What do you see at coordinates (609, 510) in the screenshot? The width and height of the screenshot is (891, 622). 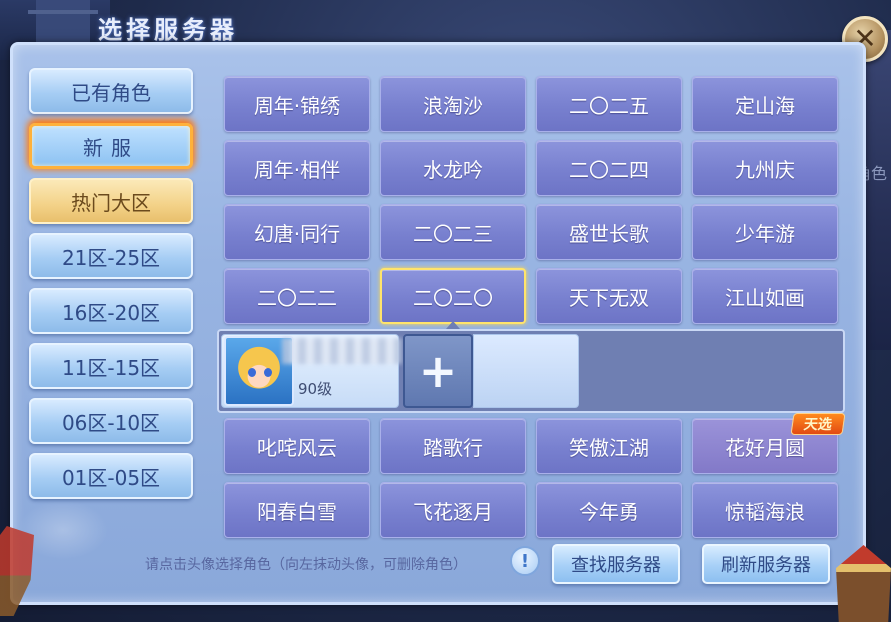 I see `server-button: 今年勇` at bounding box center [609, 510].